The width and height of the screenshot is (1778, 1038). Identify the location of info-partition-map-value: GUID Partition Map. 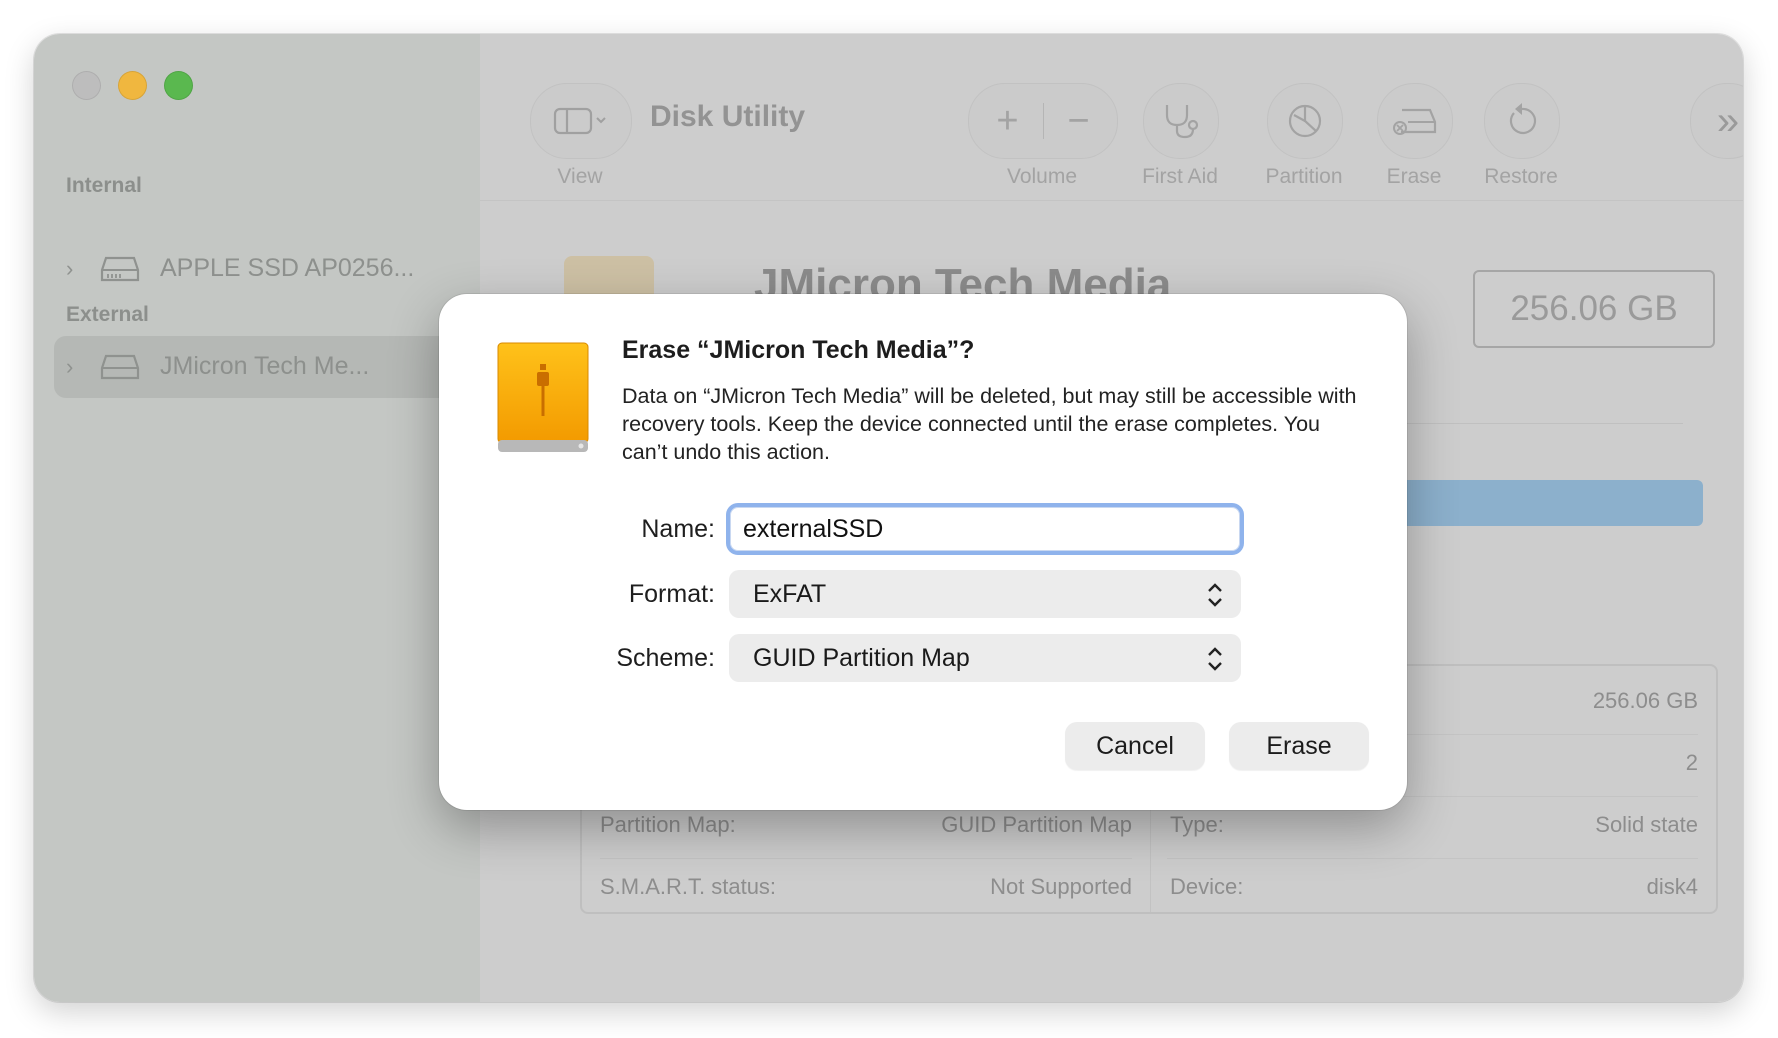
(1036, 824).